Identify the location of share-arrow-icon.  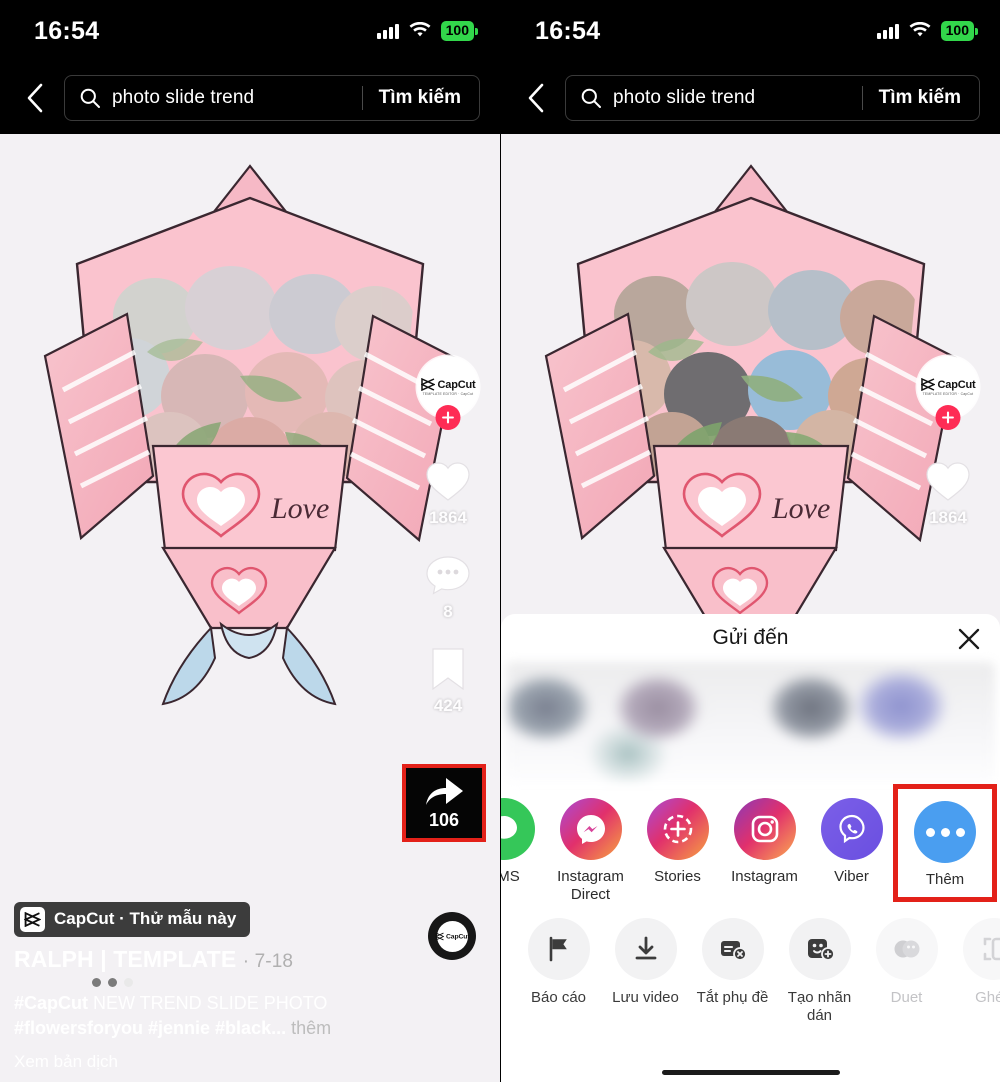
(444, 791).